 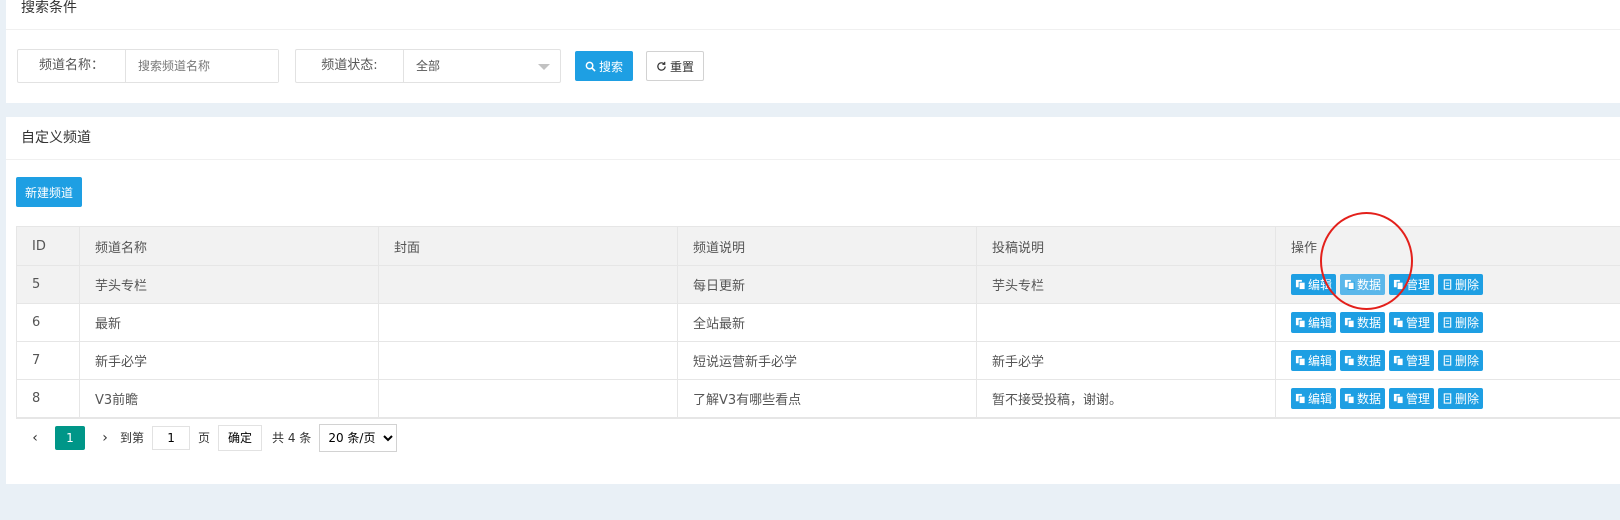 I want to click on cell-id: 8, so click(x=48, y=398).